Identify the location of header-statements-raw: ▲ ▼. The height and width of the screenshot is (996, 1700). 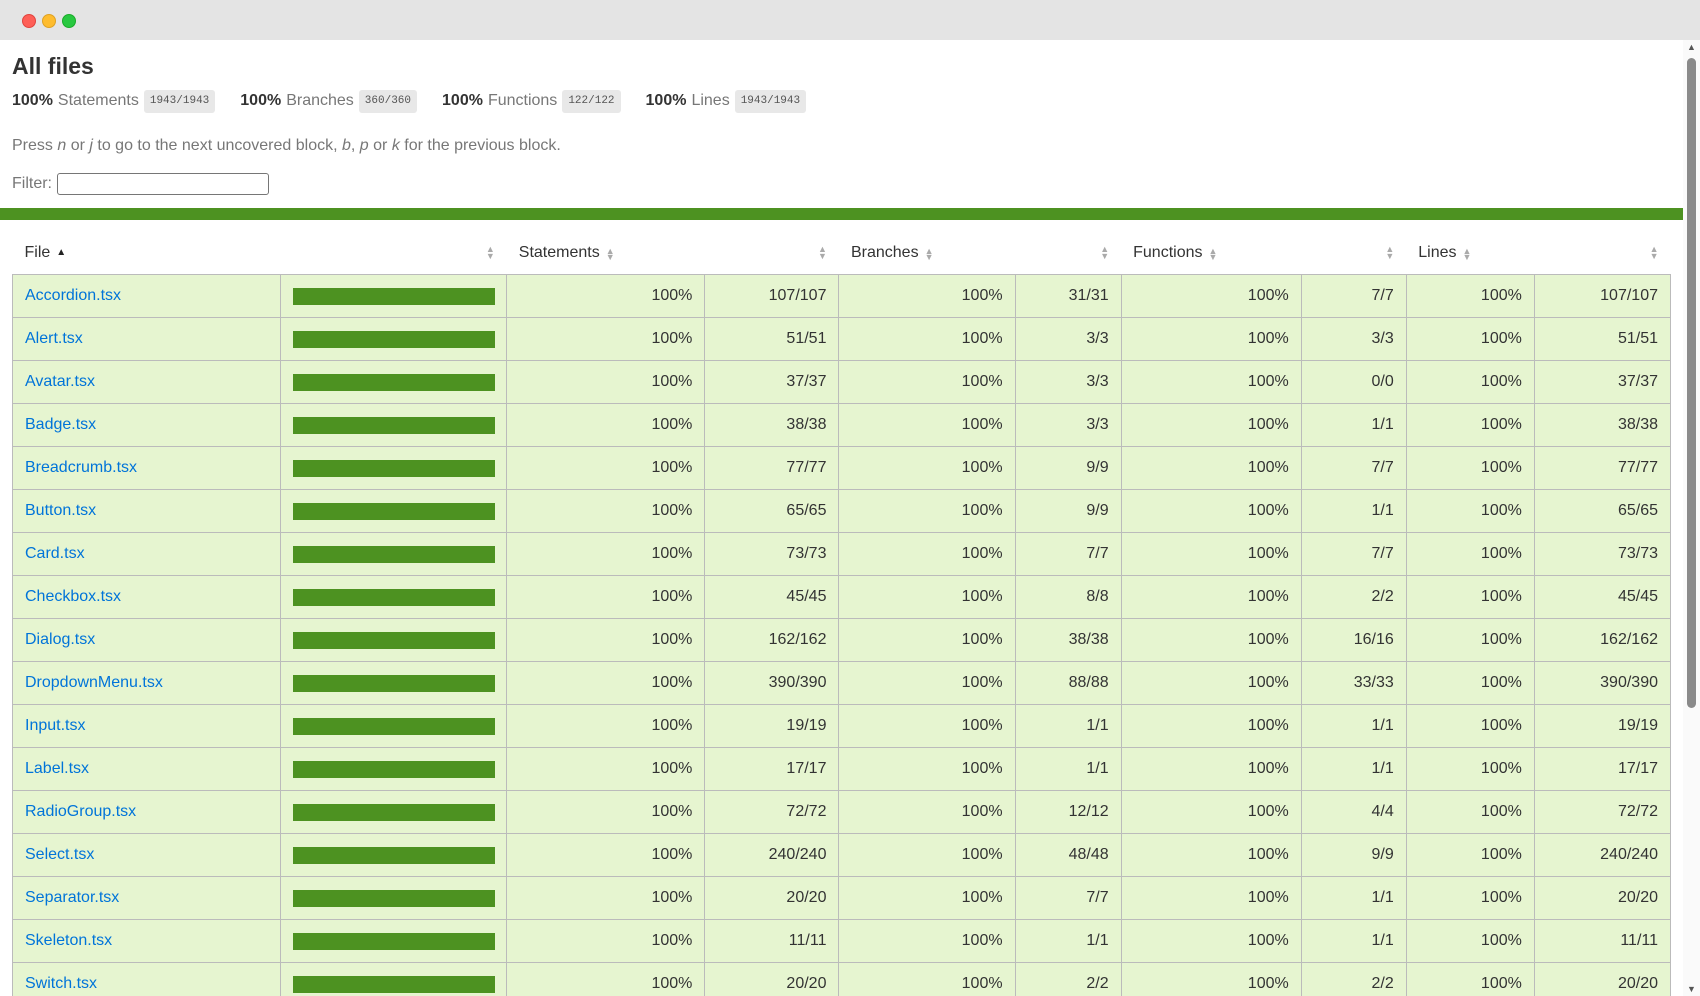
(772, 253).